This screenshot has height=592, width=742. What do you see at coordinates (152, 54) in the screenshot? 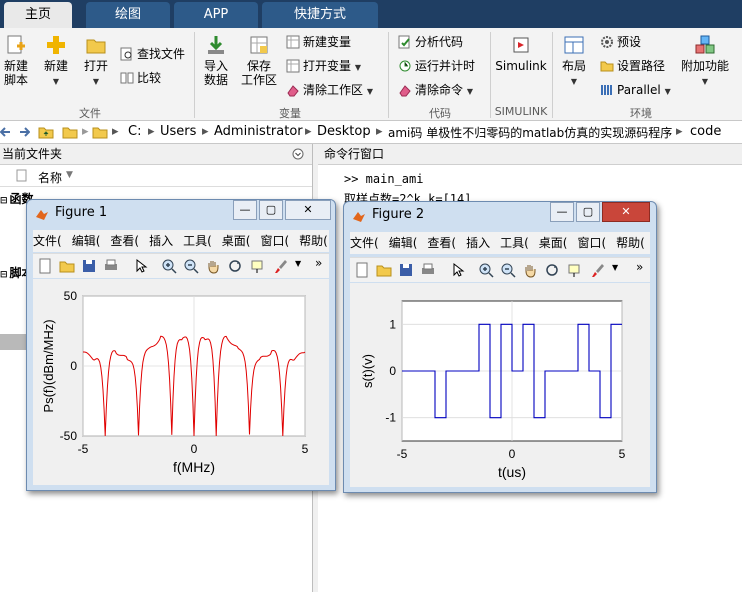
I see `find-files-button: 查找文件` at bounding box center [152, 54].